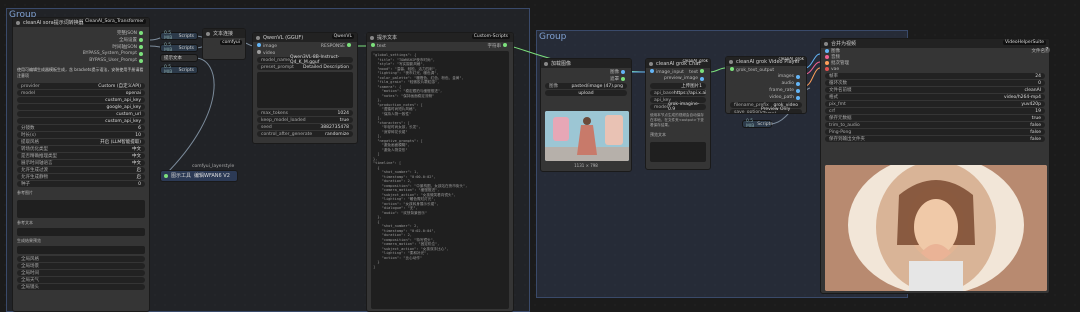 The image size is (1080, 312). Describe the element at coordinates (586, 63) in the screenshot. I see `node-header: 加载图像` at that location.